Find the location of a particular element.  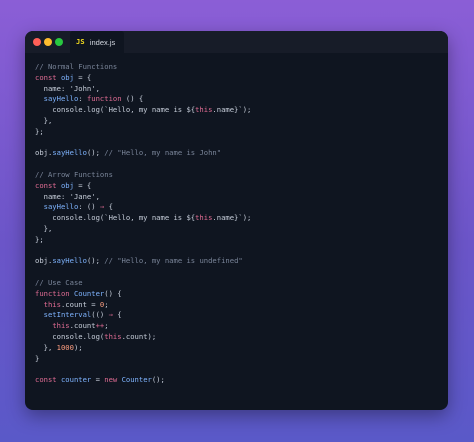

code-line: // Normal Functions is located at coordinates (237, 67).